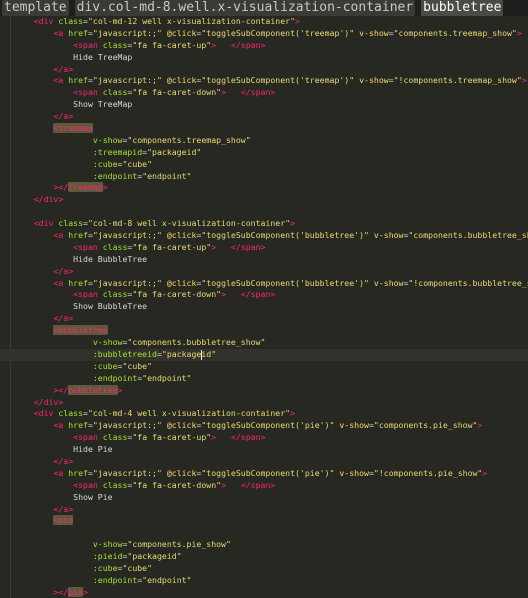 The height and width of the screenshot is (598, 528). Describe the element at coordinates (264, 390) in the screenshot. I see `code-line: ></bubbletree>` at that location.